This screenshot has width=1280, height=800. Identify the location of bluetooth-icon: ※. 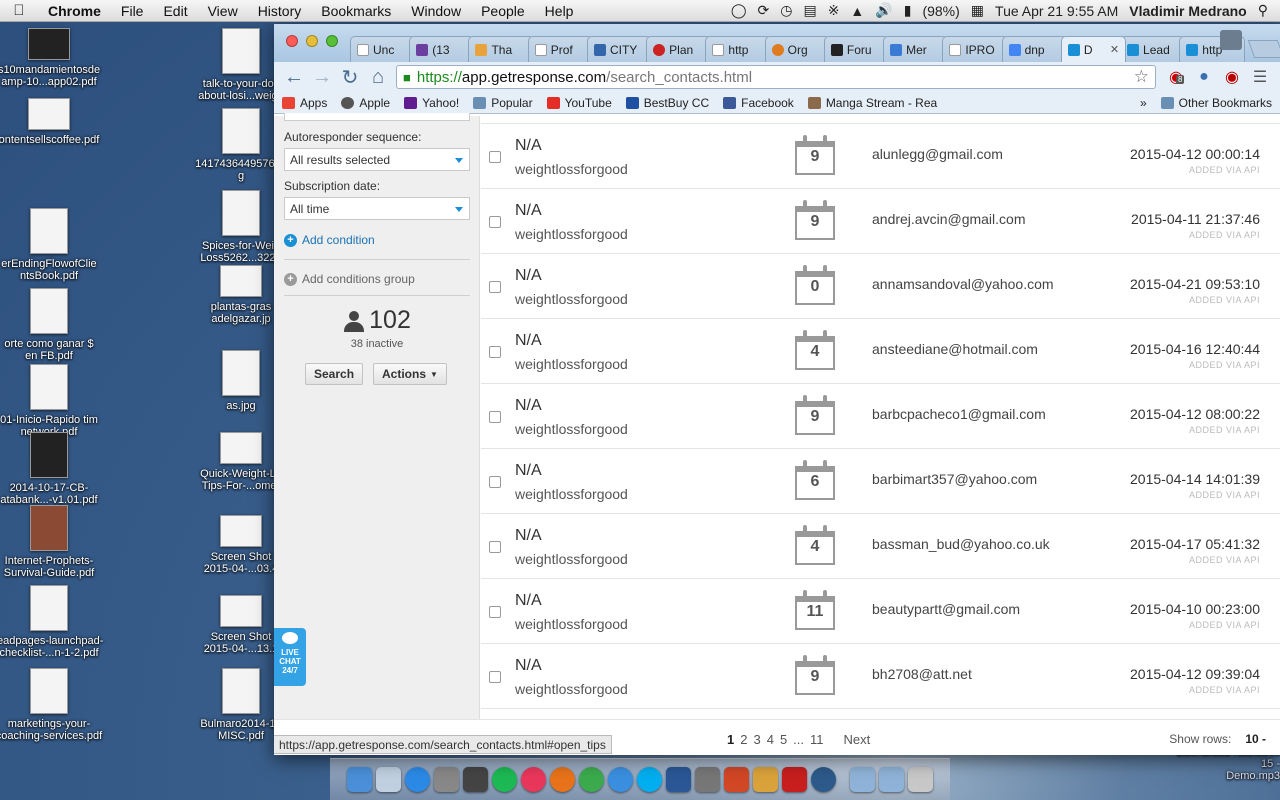
(834, 10).